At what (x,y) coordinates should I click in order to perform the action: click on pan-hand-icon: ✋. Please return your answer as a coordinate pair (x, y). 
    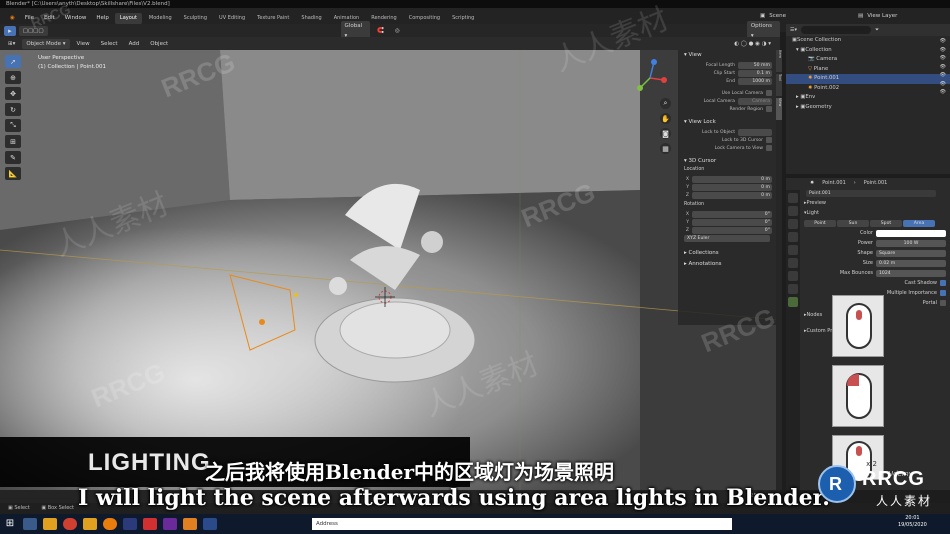
    Looking at the image, I should click on (665, 118).